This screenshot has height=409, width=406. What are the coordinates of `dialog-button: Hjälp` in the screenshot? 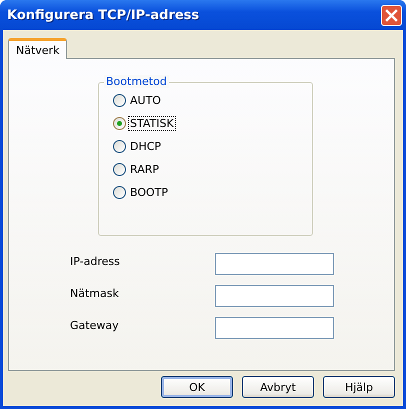 It's located at (359, 387).